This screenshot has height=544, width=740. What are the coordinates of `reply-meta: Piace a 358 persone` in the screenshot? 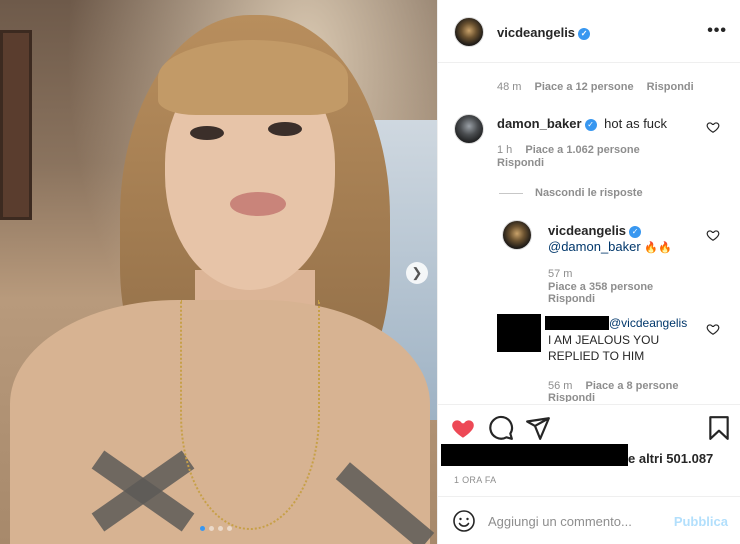 It's located at (600, 287).